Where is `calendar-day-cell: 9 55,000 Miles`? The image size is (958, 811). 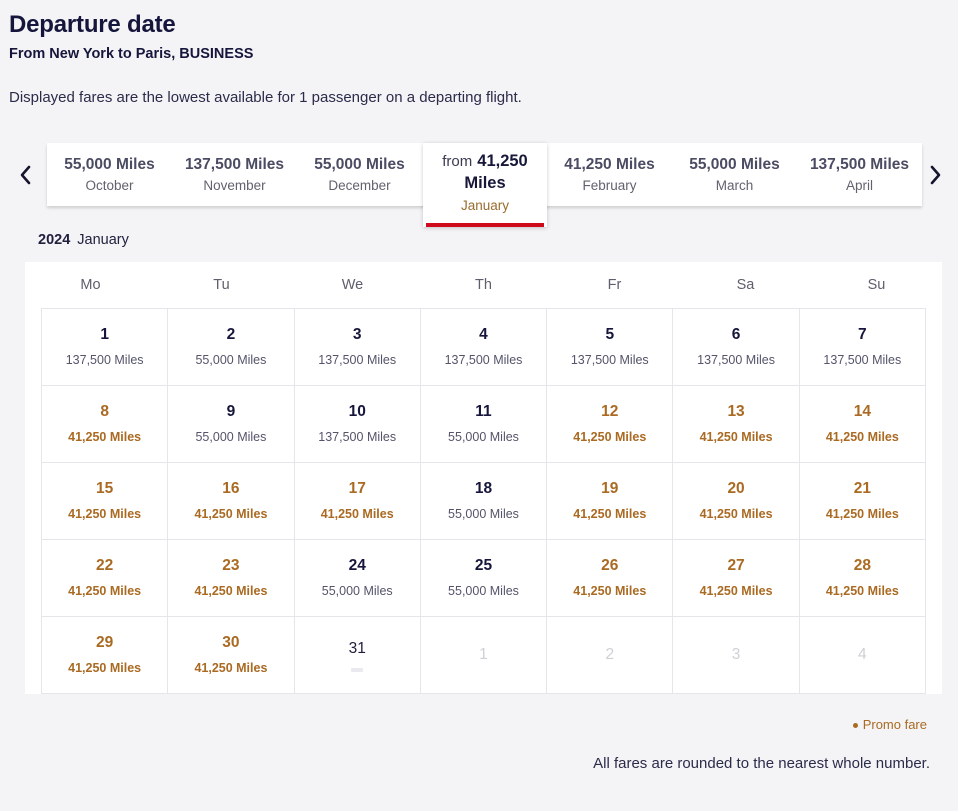 calendar-day-cell: 9 55,000 Miles is located at coordinates (231, 424).